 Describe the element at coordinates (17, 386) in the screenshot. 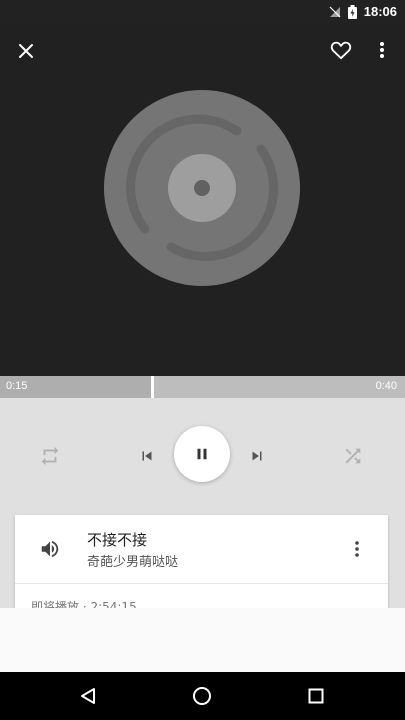

I see `elapsed-time: 0:15` at that location.